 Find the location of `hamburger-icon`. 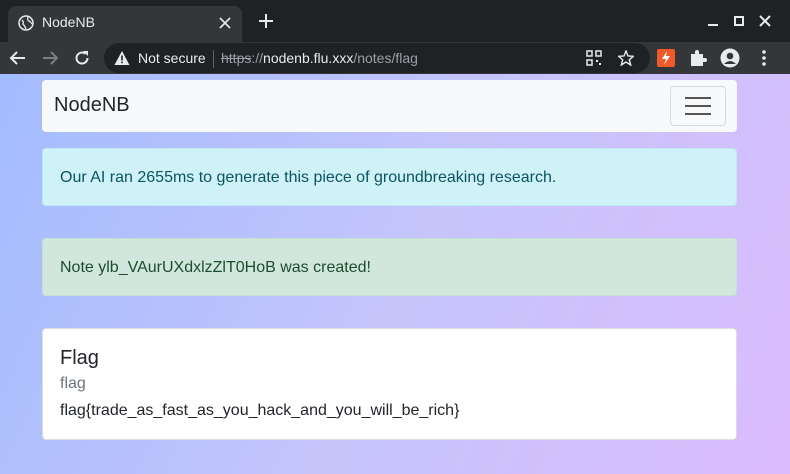

hamburger-icon is located at coordinates (698, 98).